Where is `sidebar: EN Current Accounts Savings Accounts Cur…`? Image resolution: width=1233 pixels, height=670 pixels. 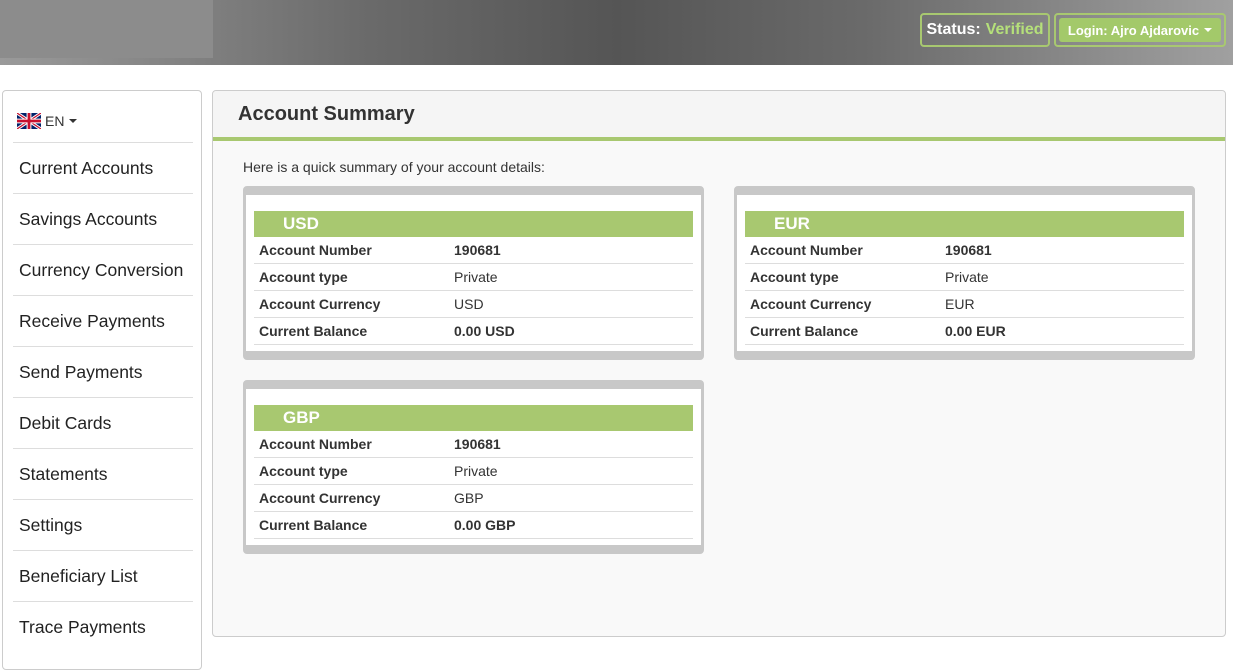 sidebar: EN Current Accounts Savings Accounts Cur… is located at coordinates (102, 380).